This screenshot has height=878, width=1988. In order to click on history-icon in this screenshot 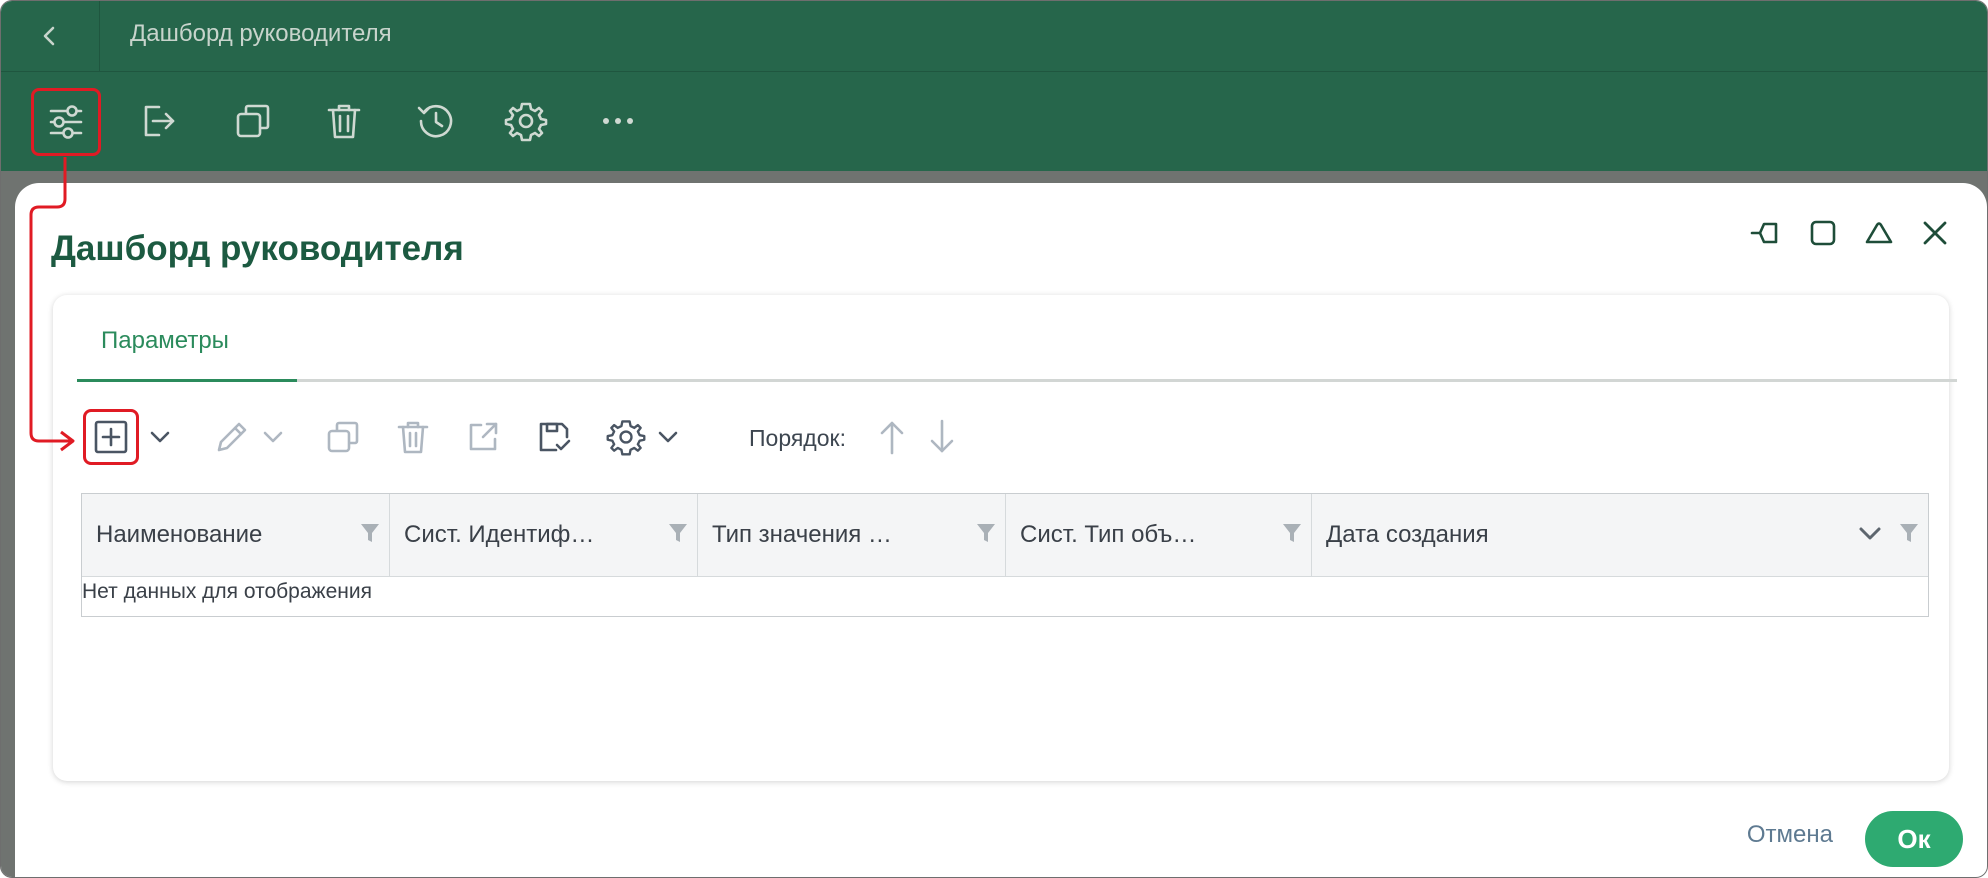, I will do `click(435, 121)`.